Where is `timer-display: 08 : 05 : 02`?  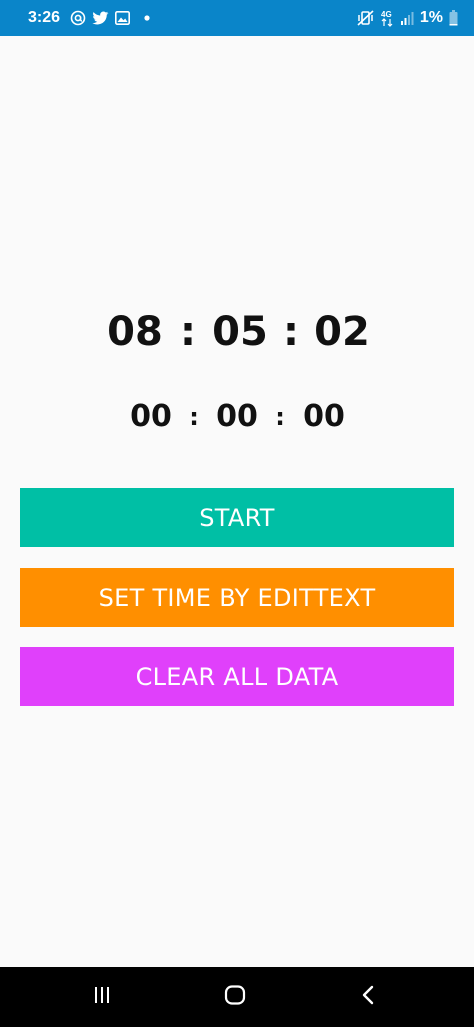 timer-display: 08 : 05 : 02 is located at coordinates (237, 332).